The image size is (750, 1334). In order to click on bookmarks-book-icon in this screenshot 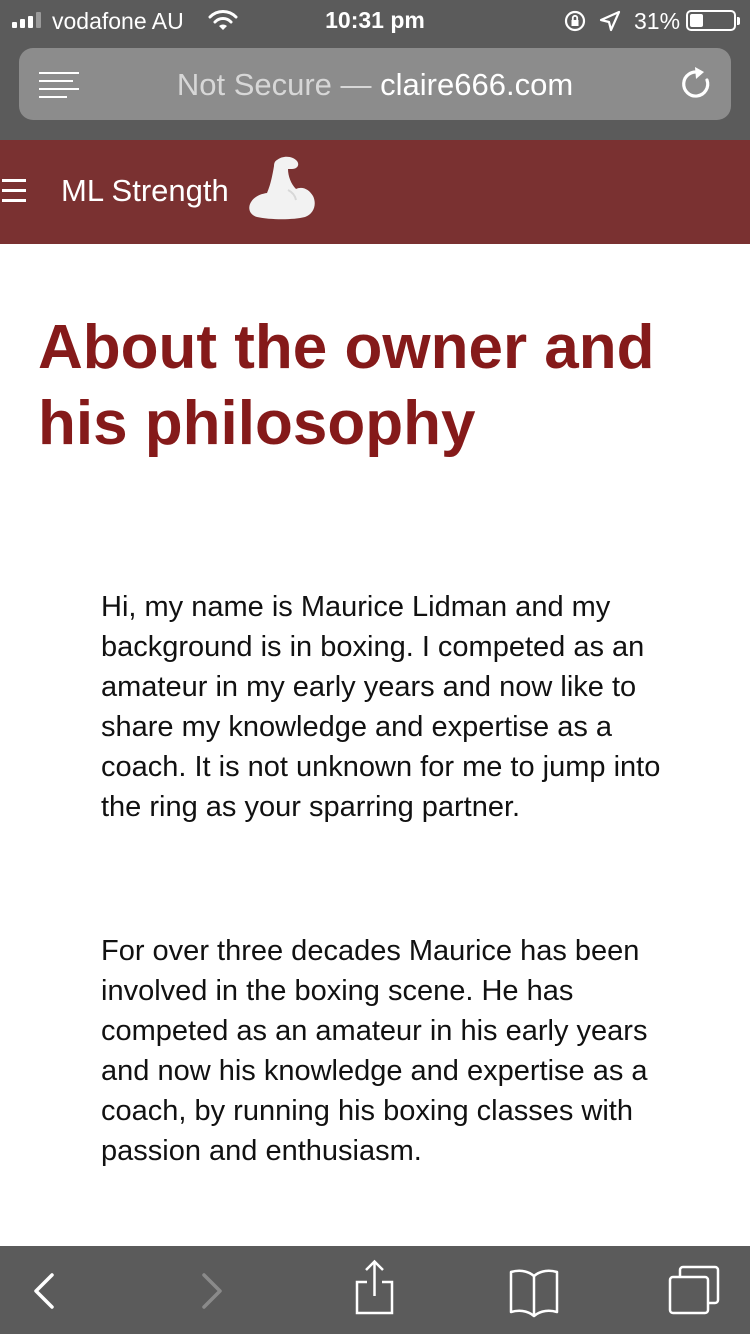, I will do `click(534, 1290)`.